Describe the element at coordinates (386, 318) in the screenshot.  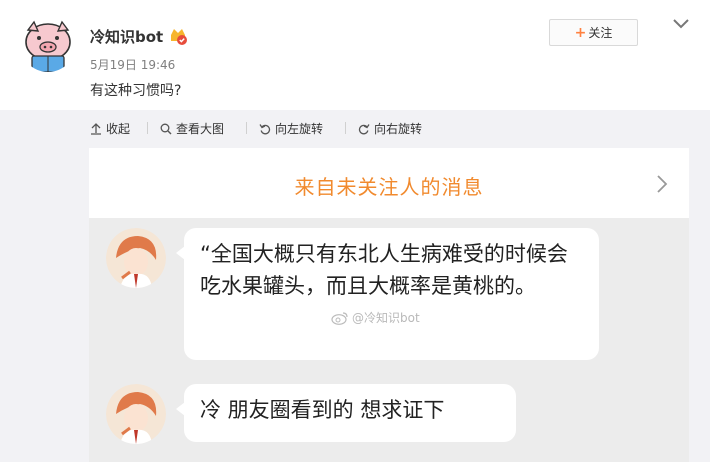
I see `watermark-text: @冷知识bot` at that location.